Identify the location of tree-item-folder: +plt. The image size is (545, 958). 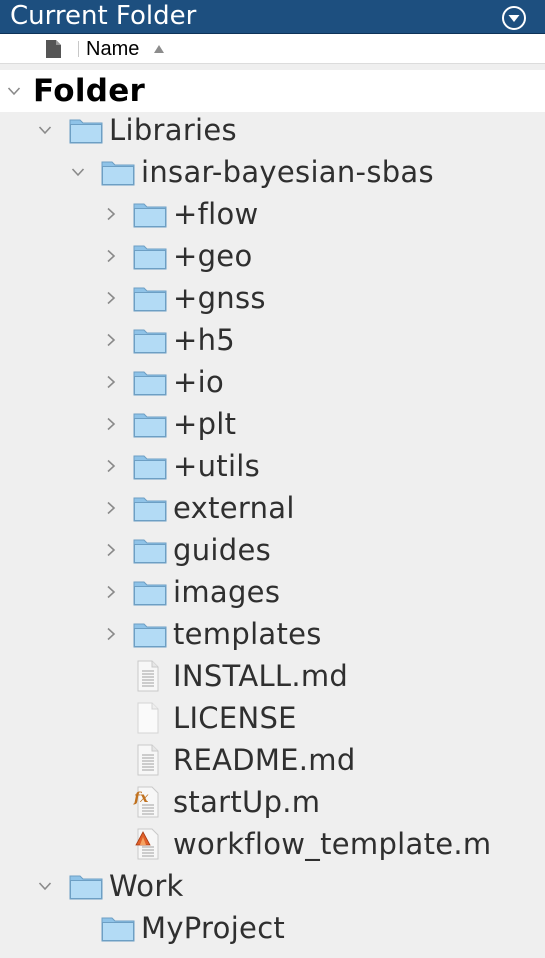
(272, 424).